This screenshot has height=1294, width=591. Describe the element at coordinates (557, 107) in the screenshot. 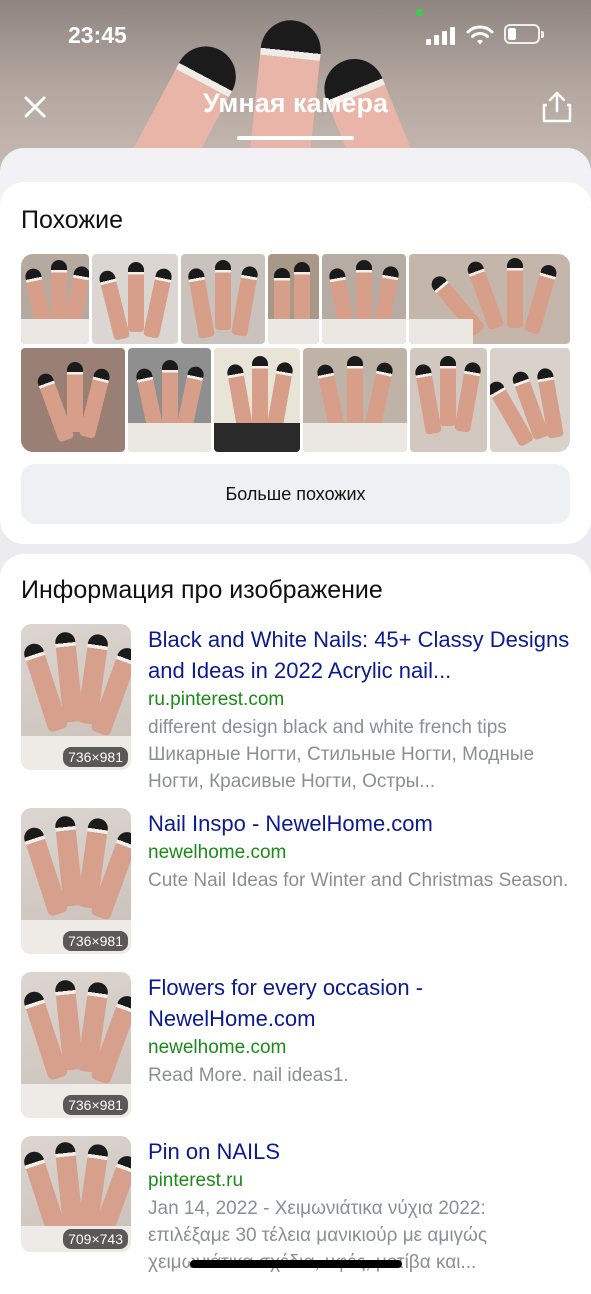

I see `share-icon` at that location.